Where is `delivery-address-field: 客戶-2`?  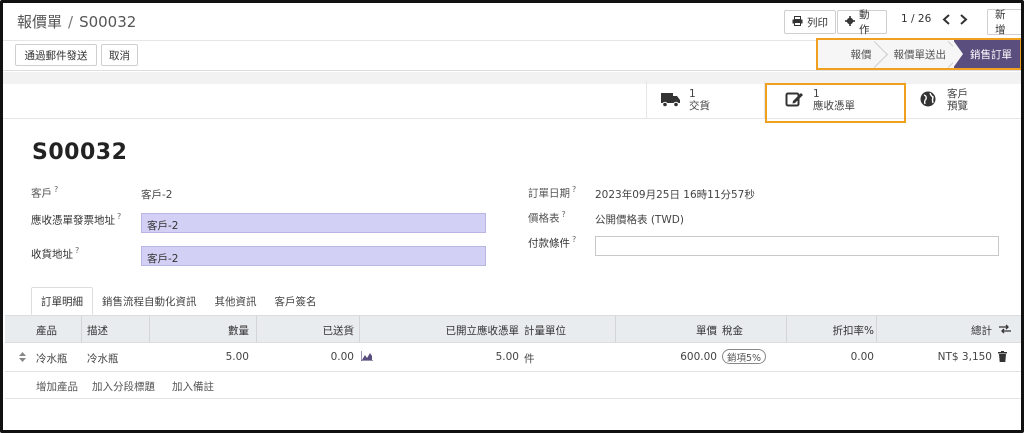
delivery-address-field: 客戶-2 is located at coordinates (313, 256).